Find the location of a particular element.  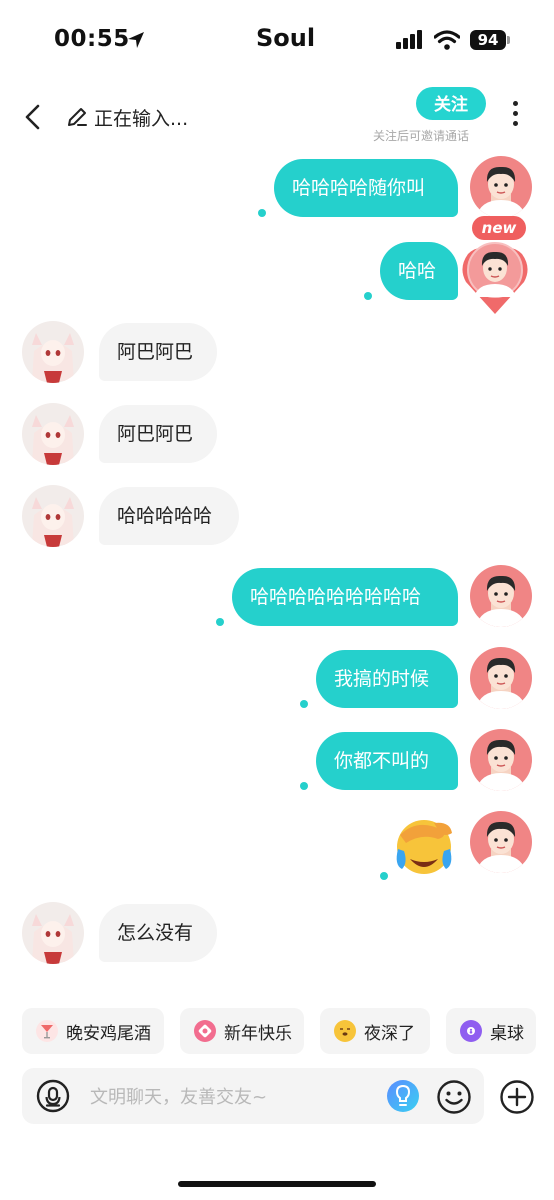

new-year-icon is located at coordinates (205, 1031).